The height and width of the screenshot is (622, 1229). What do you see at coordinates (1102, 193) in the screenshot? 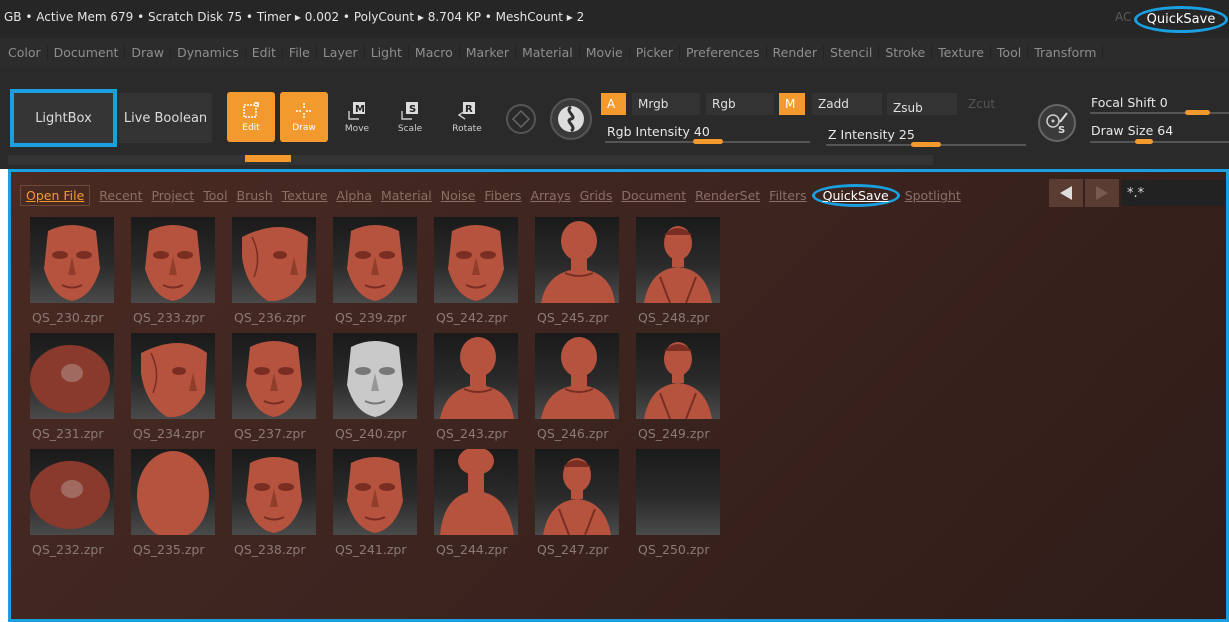
I see `next-button` at bounding box center [1102, 193].